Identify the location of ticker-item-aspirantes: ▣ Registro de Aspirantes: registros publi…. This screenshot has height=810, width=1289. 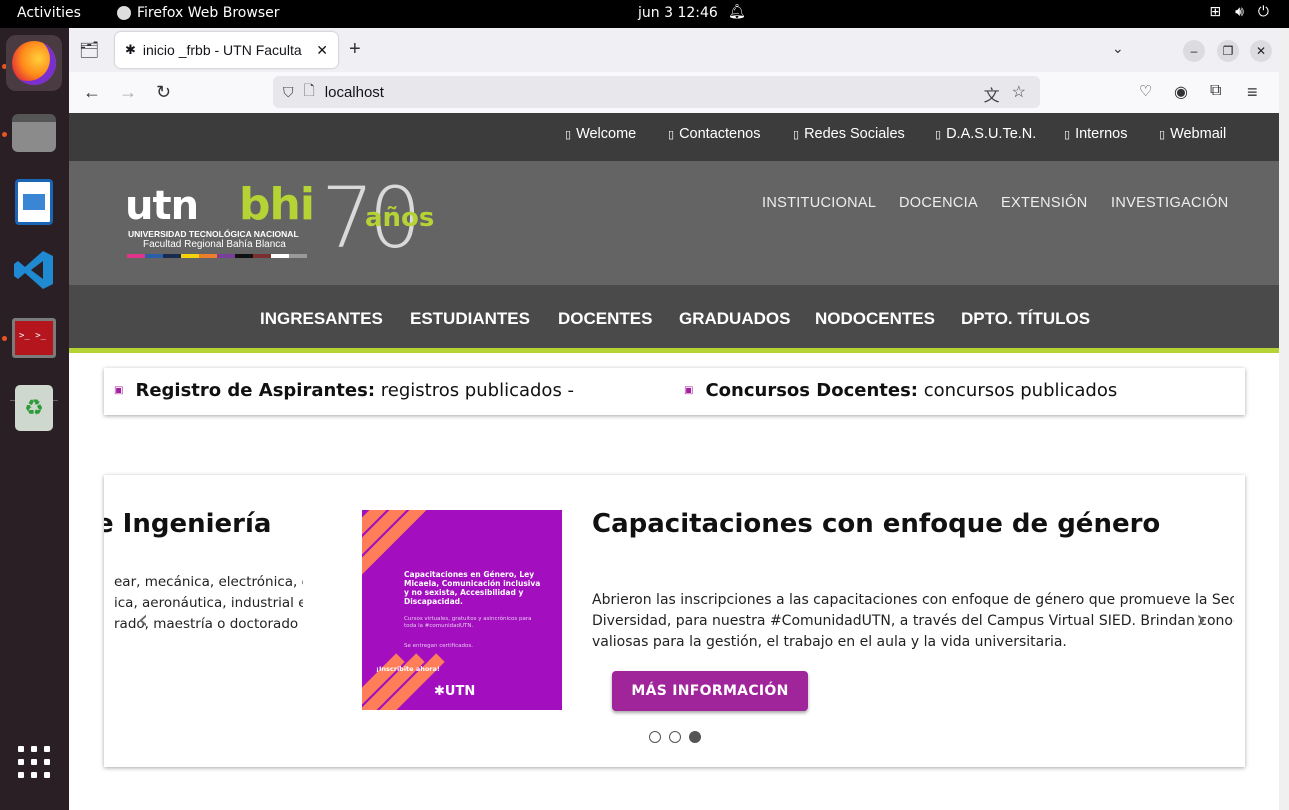
(344, 390).